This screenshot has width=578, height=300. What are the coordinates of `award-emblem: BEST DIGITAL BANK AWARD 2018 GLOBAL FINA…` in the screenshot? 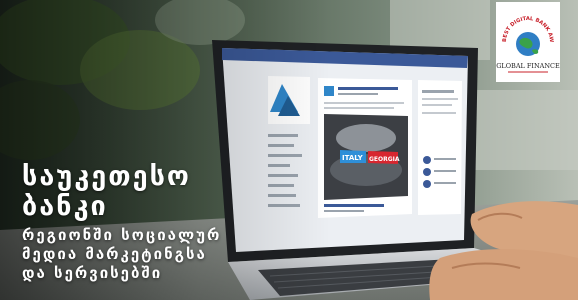 It's located at (527, 36).